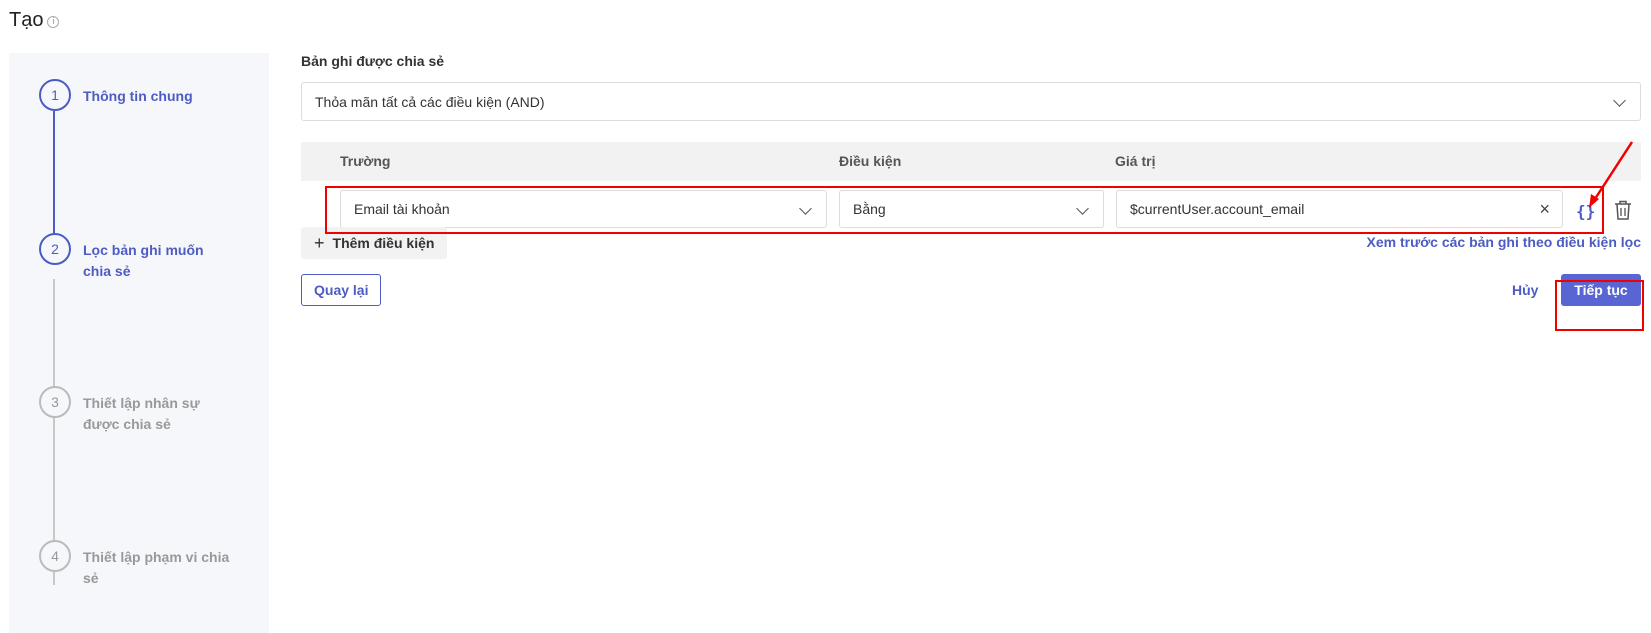 Image resolution: width=1651 pixels, height=633 pixels. What do you see at coordinates (373, 61) in the screenshot?
I see `section-label: Bản ghi được chia sẻ` at bounding box center [373, 61].